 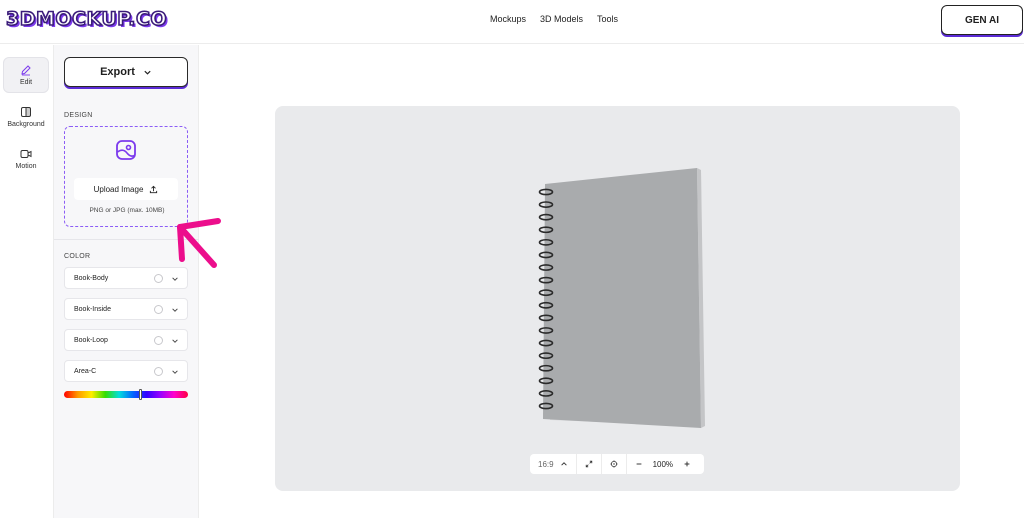 I want to click on color-row-label: Book-Inside, so click(x=92, y=309).